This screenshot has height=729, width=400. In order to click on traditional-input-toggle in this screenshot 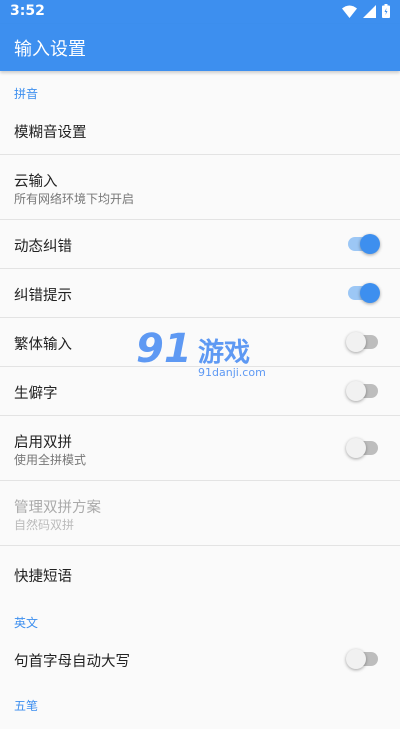, I will do `click(362, 342)`.